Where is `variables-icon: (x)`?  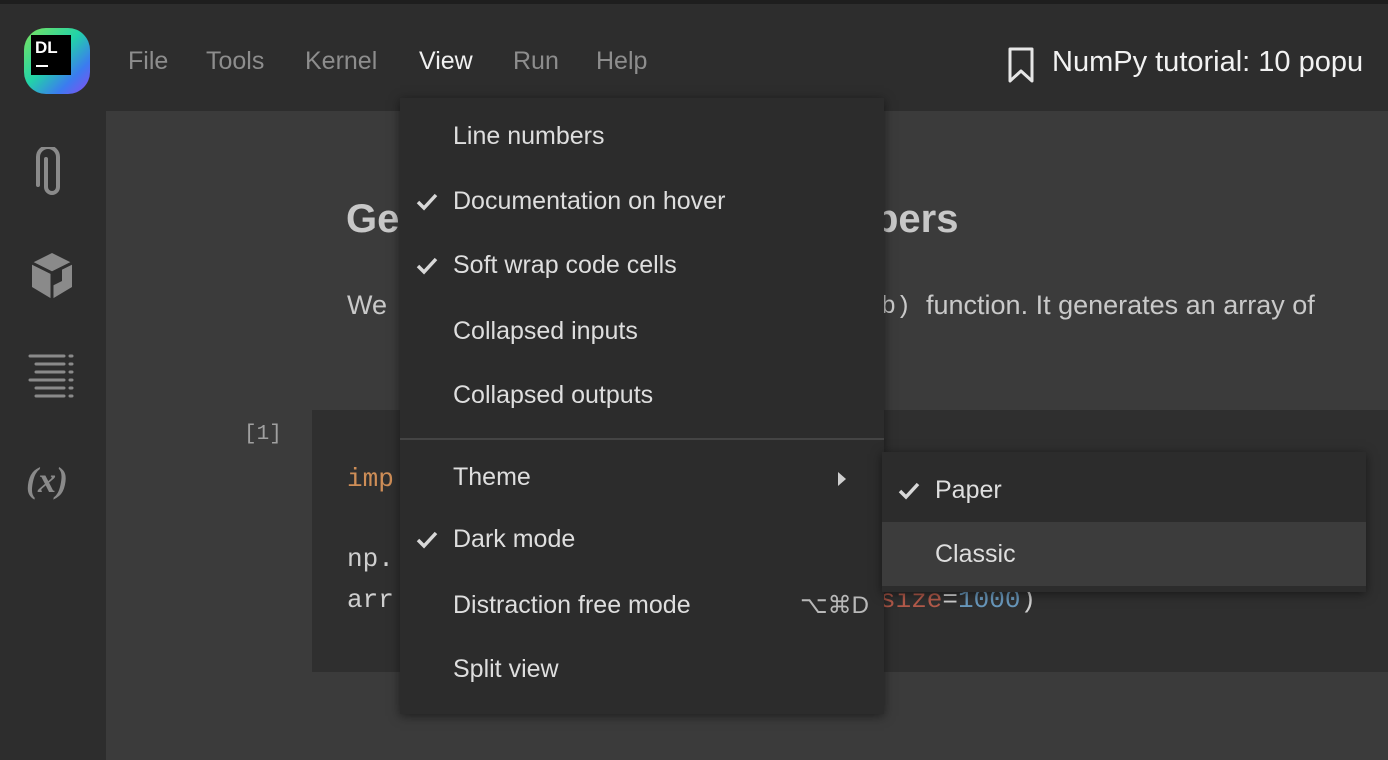 variables-icon: (x) is located at coordinates (47, 480).